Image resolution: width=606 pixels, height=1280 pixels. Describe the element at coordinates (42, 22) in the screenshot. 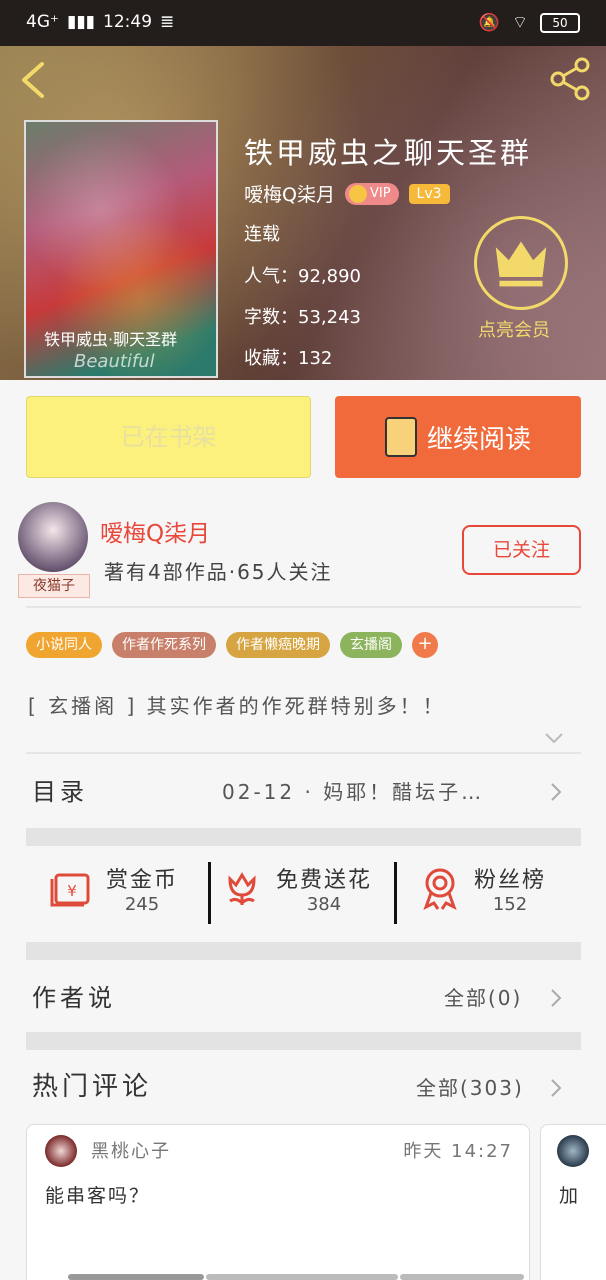

I see `network-indicator: 4G⁺` at that location.